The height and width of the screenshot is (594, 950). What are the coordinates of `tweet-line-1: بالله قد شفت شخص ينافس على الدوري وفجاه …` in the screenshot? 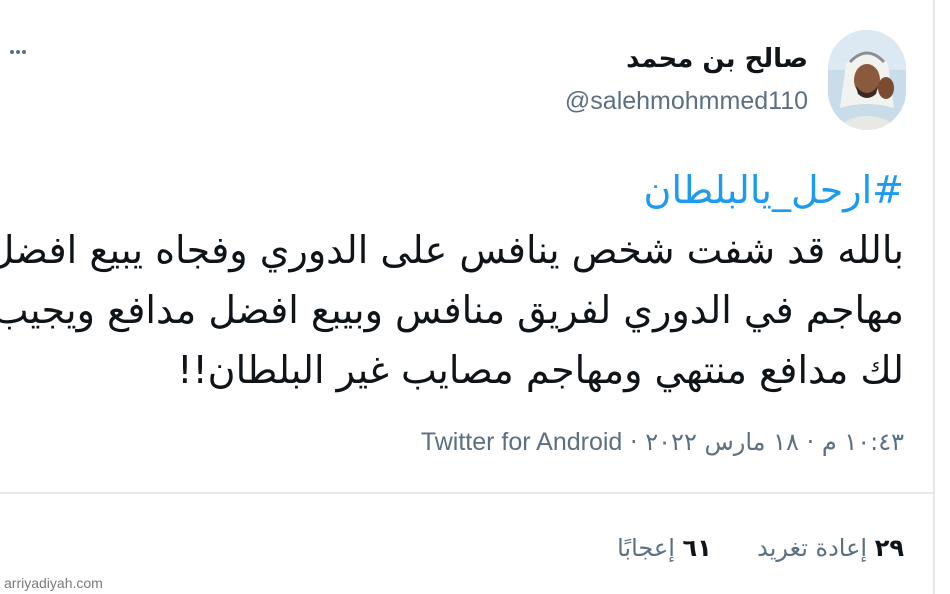 It's located at (452, 250).